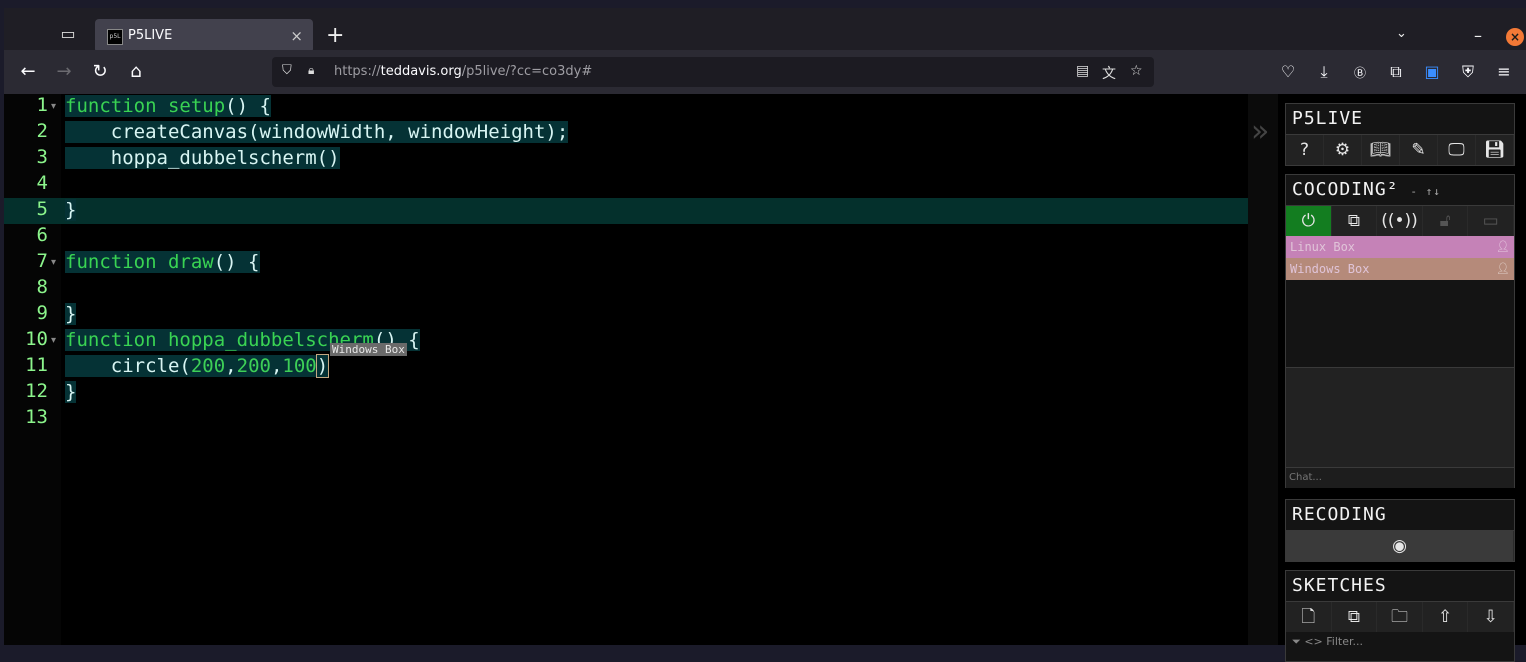 Image resolution: width=1526 pixels, height=662 pixels. What do you see at coordinates (197, 366) in the screenshot?
I see `code-line: circle(200,200,100)` at bounding box center [197, 366].